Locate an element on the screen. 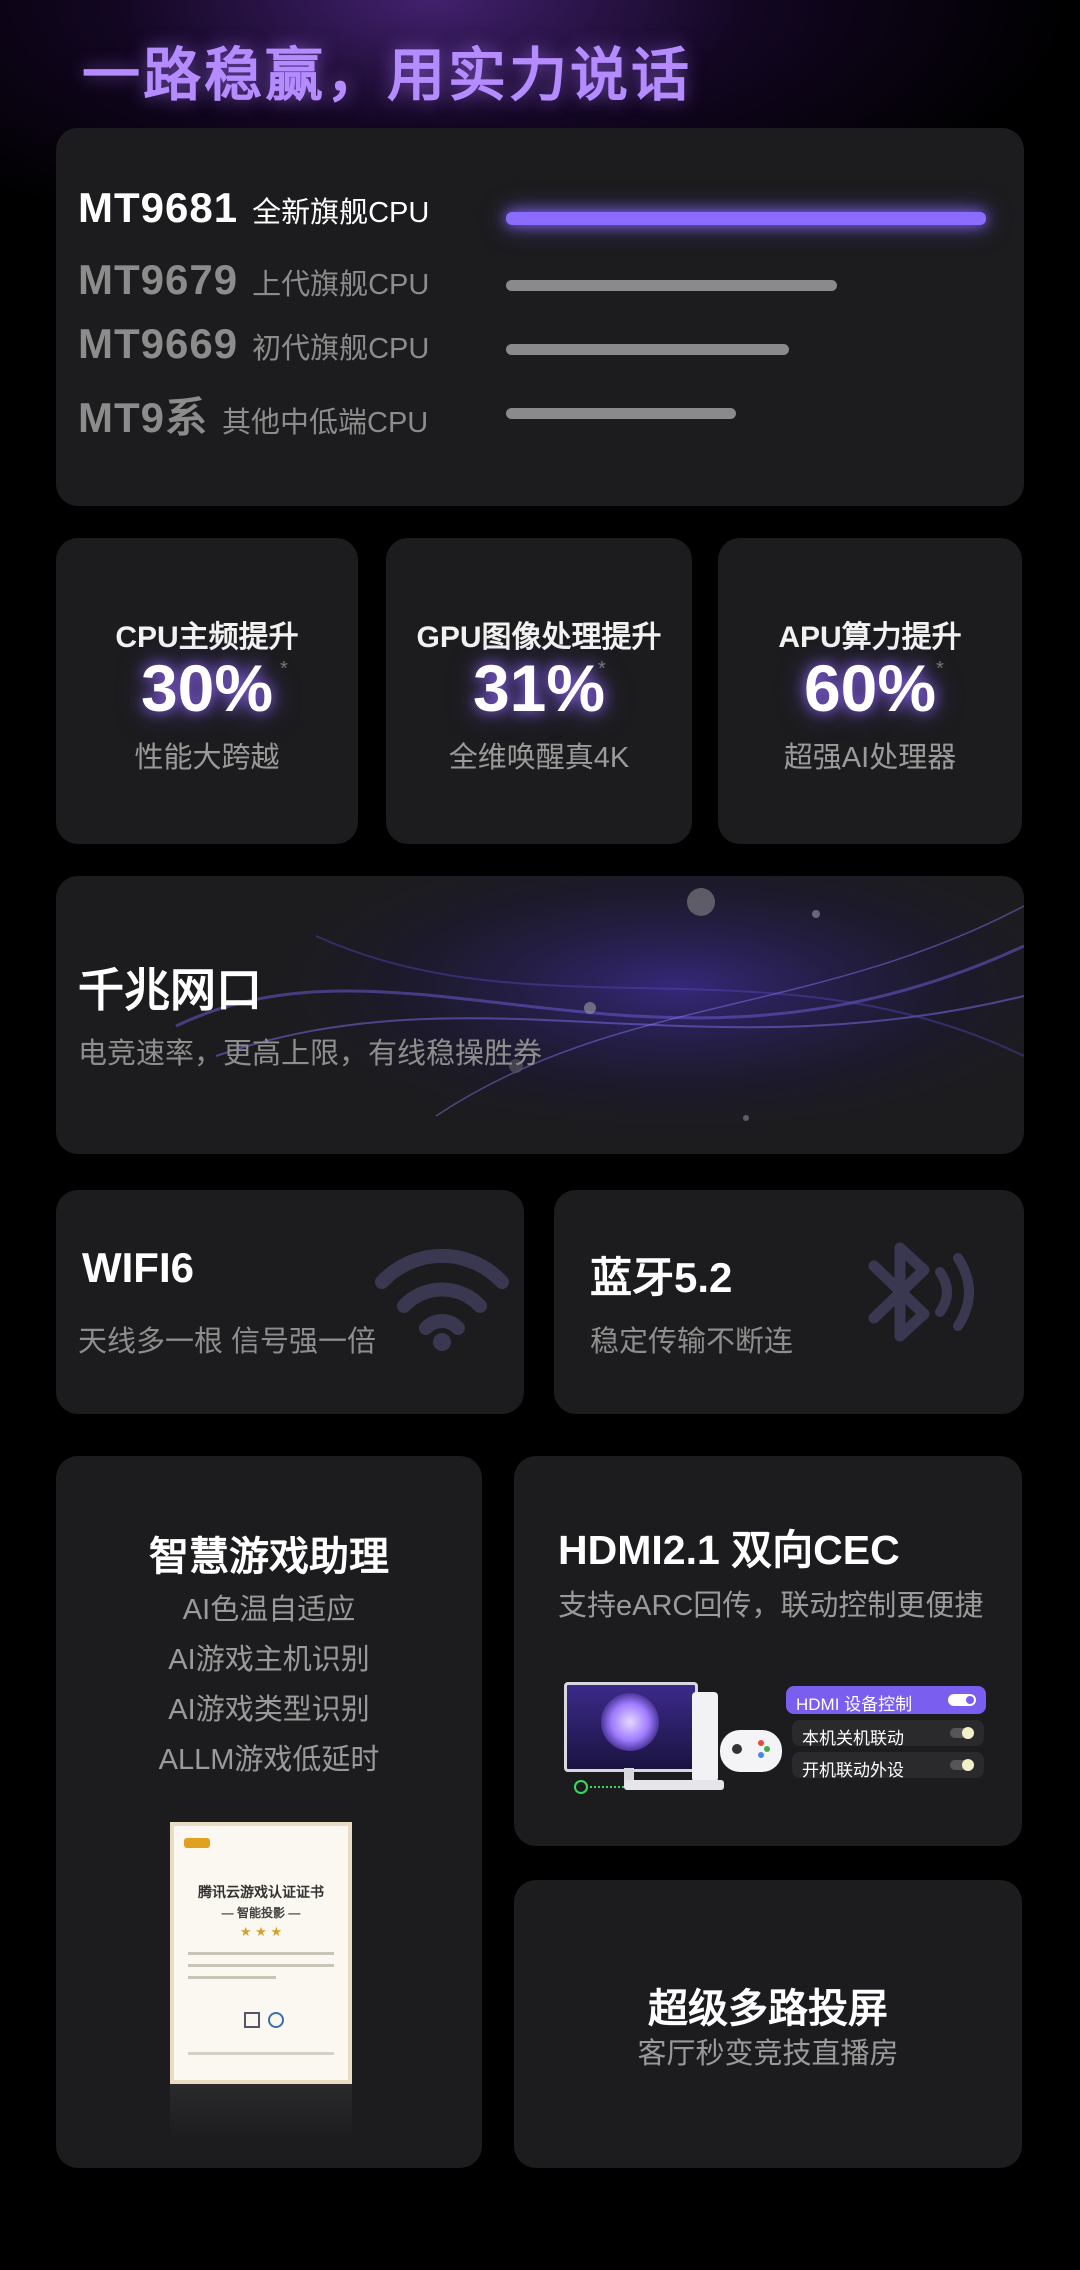  set-top-box is located at coordinates (674, 1785).